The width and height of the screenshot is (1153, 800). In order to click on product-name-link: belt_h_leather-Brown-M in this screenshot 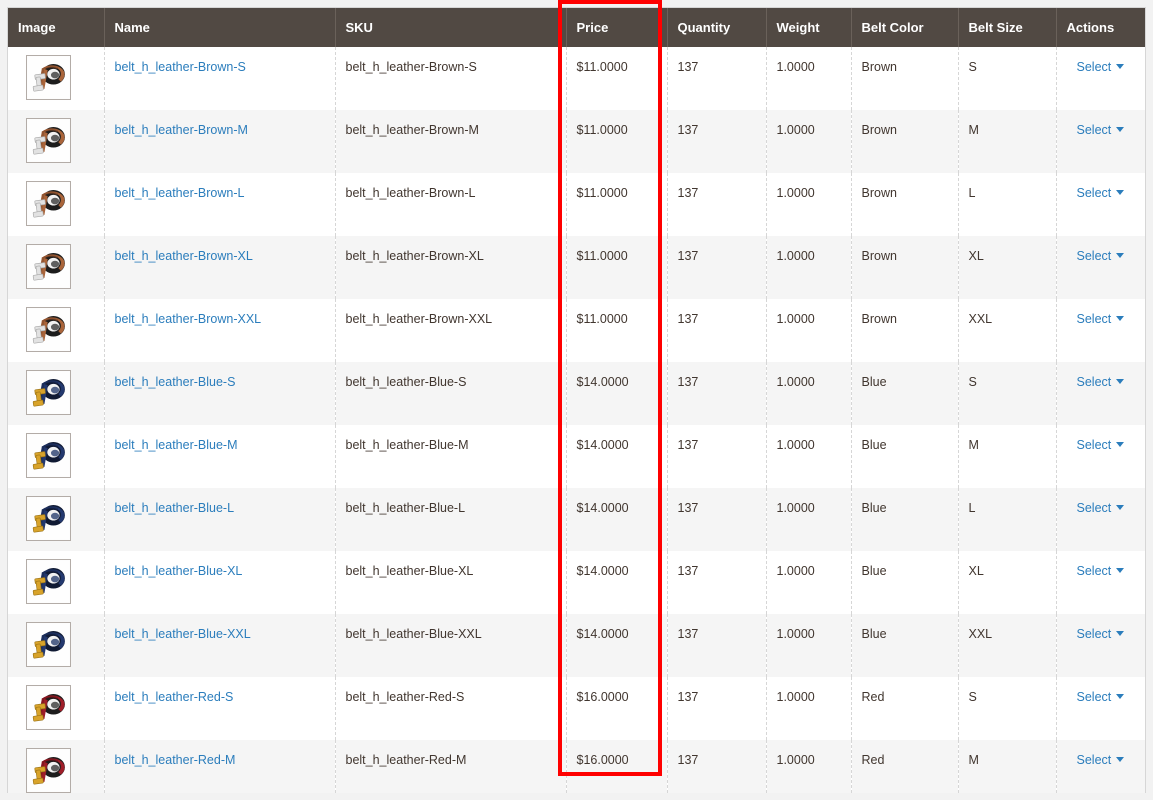, I will do `click(181, 130)`.